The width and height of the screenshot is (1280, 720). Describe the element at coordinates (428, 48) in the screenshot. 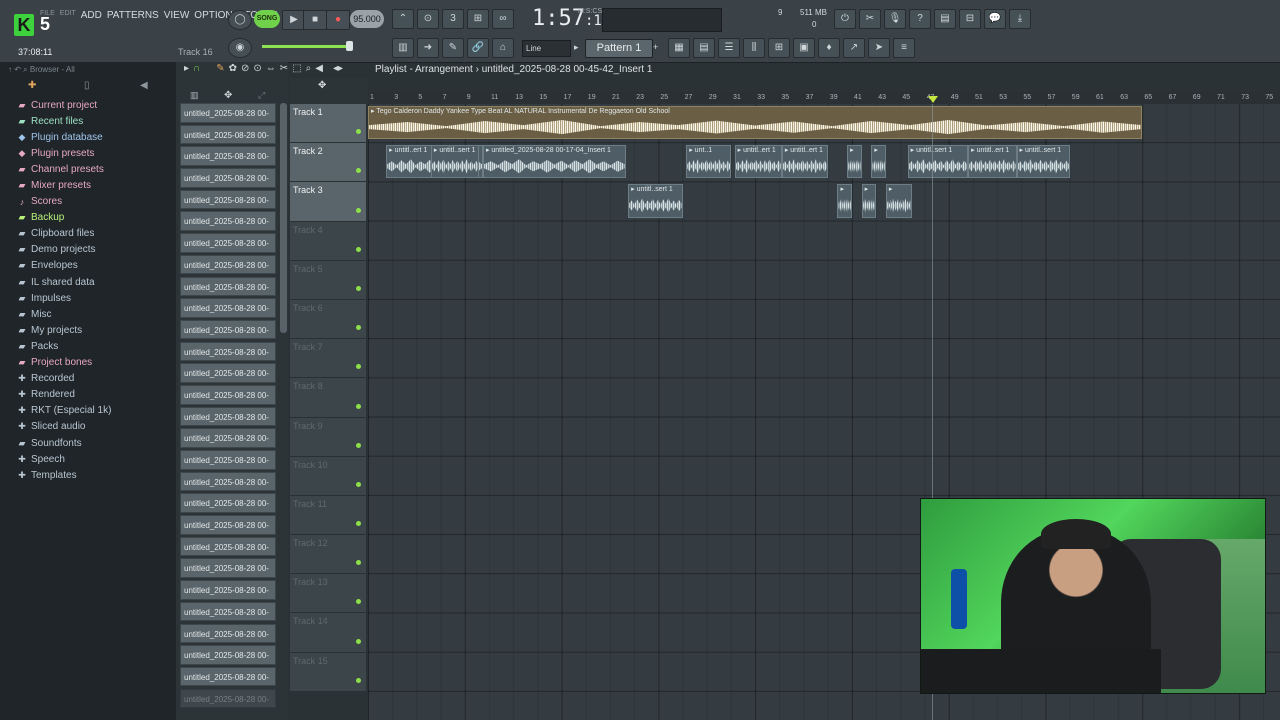

I see `arrow-right-icon: ➜` at that location.